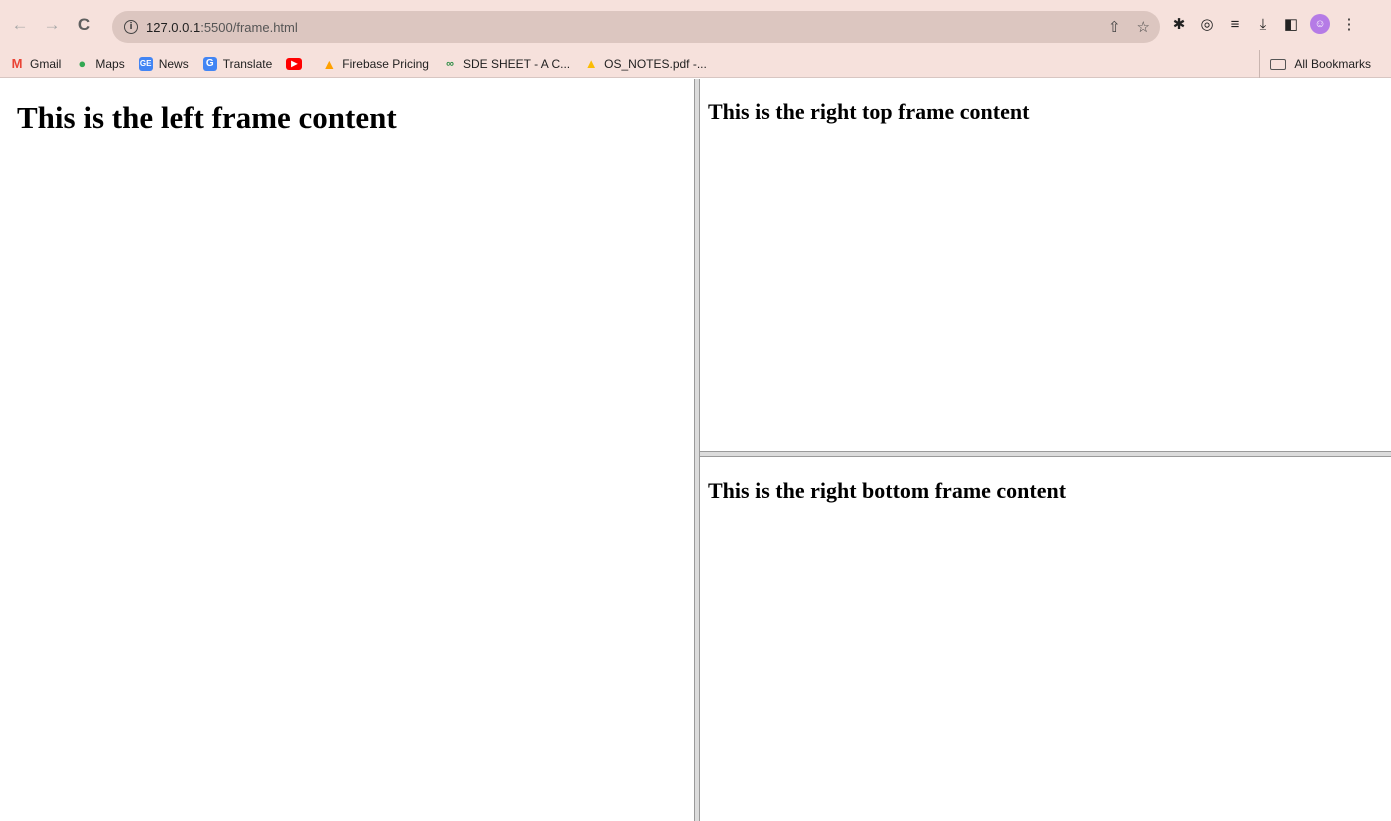 The height and width of the screenshot is (821, 1391). Describe the element at coordinates (1114, 27) in the screenshot. I see `share-icon: ⇧` at that location.